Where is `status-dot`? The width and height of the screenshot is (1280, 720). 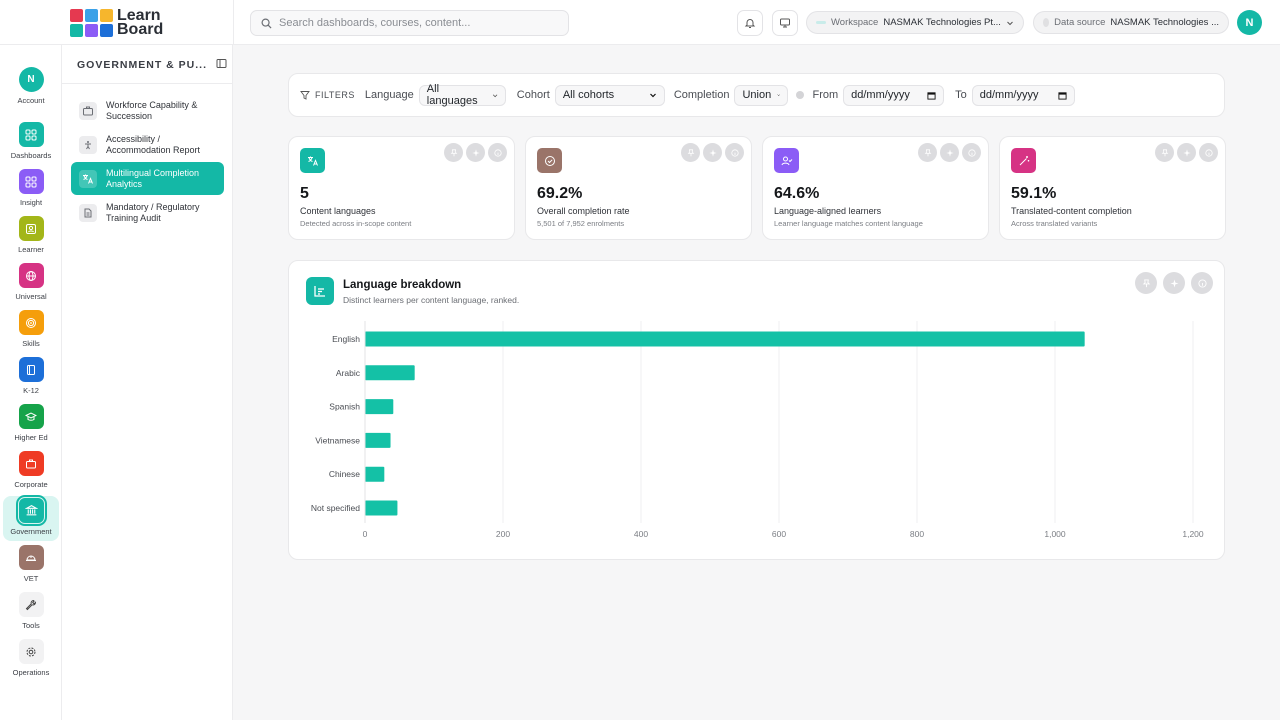
status-dot is located at coordinates (800, 95).